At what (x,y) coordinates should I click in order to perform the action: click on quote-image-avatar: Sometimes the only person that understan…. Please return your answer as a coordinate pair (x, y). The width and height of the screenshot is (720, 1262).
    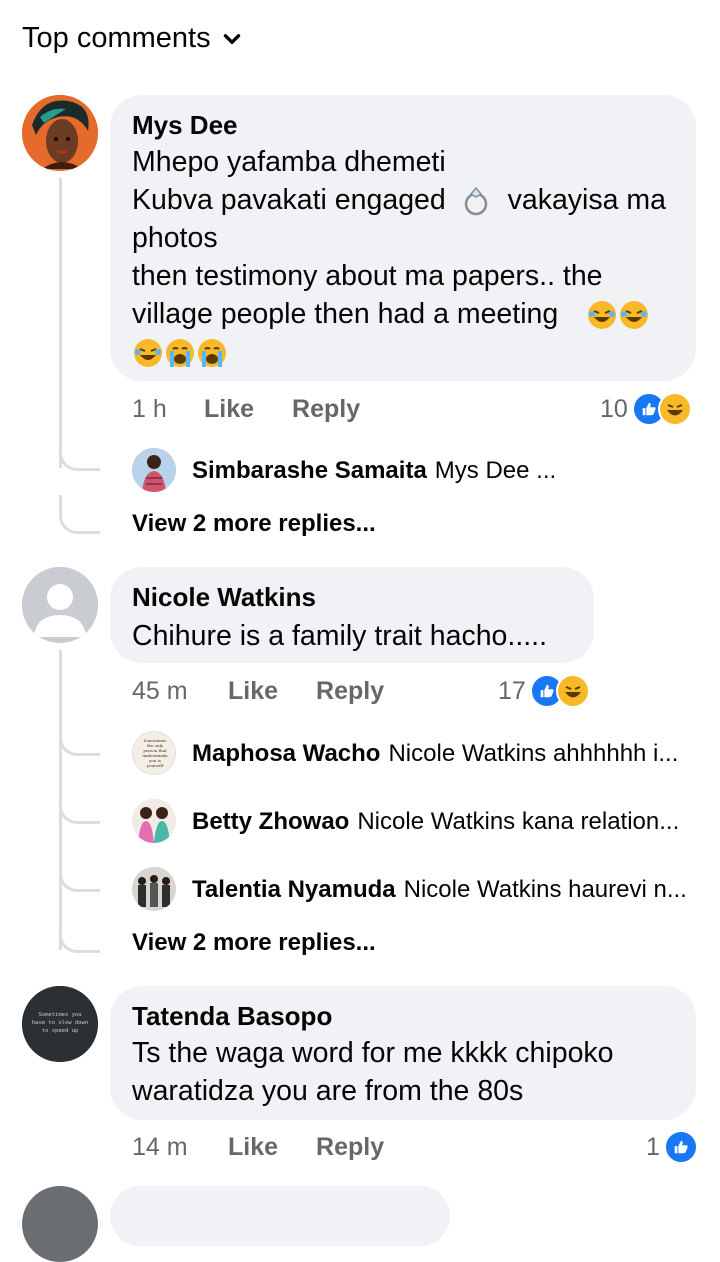
    Looking at the image, I should click on (154, 753).